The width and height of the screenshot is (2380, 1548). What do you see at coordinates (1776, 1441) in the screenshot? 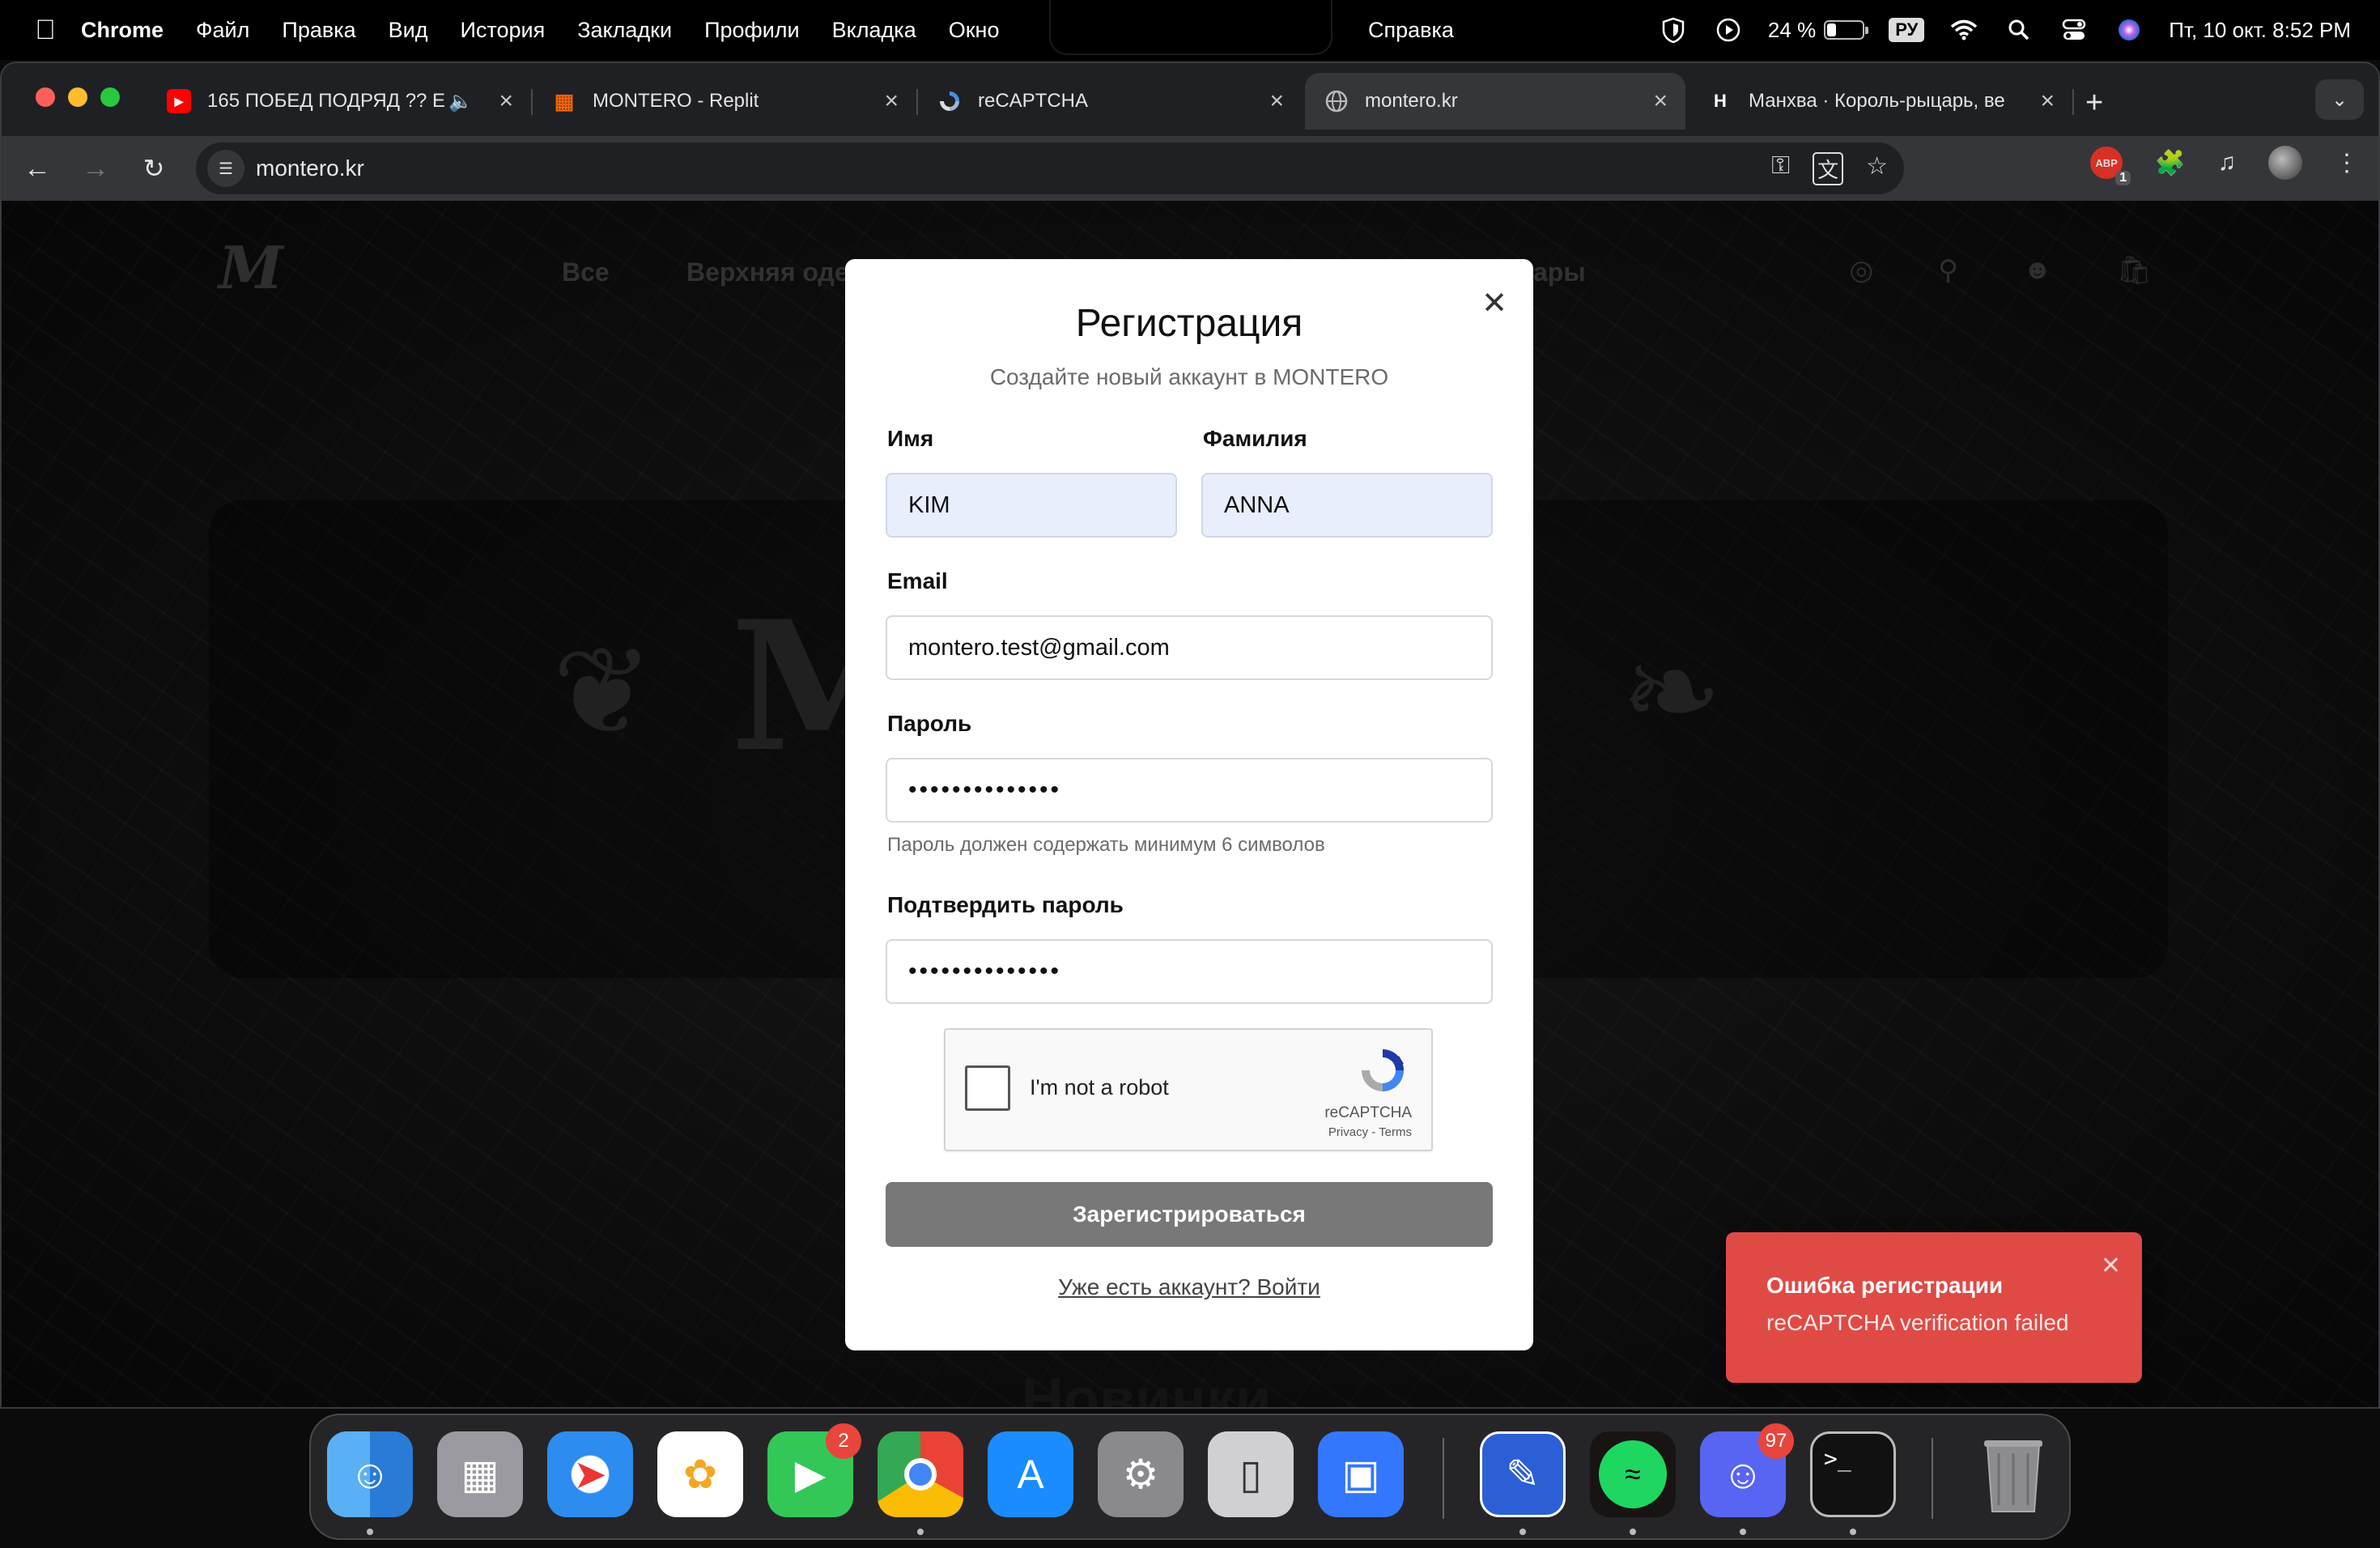
I see `discord-badge: 97` at bounding box center [1776, 1441].